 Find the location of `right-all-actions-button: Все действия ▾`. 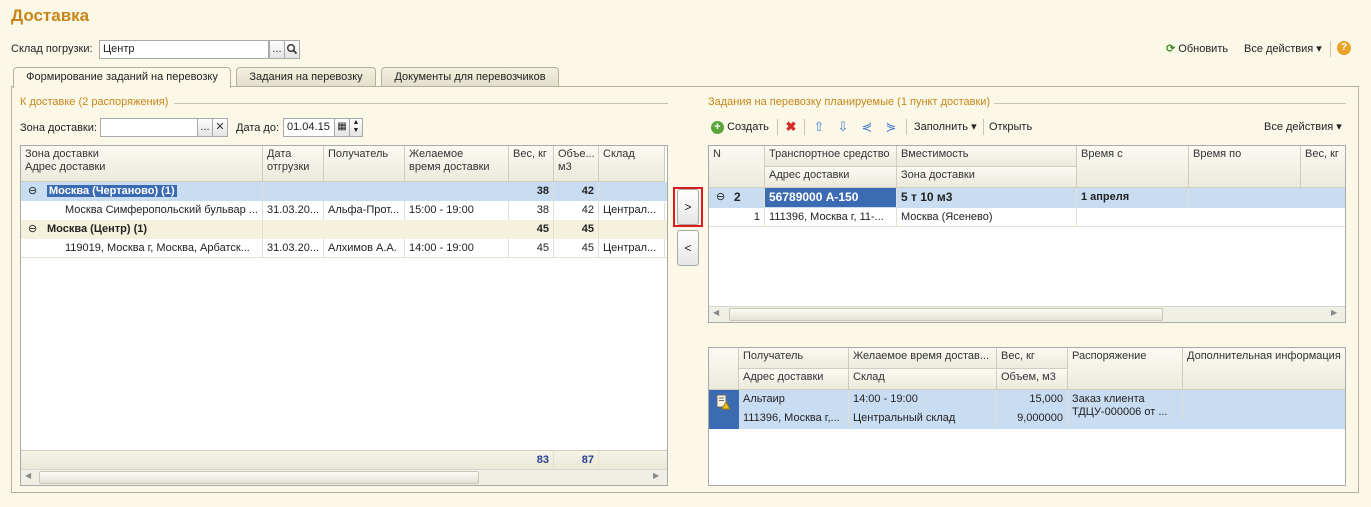

right-all-actions-button: Все действия ▾ is located at coordinates (1303, 127).